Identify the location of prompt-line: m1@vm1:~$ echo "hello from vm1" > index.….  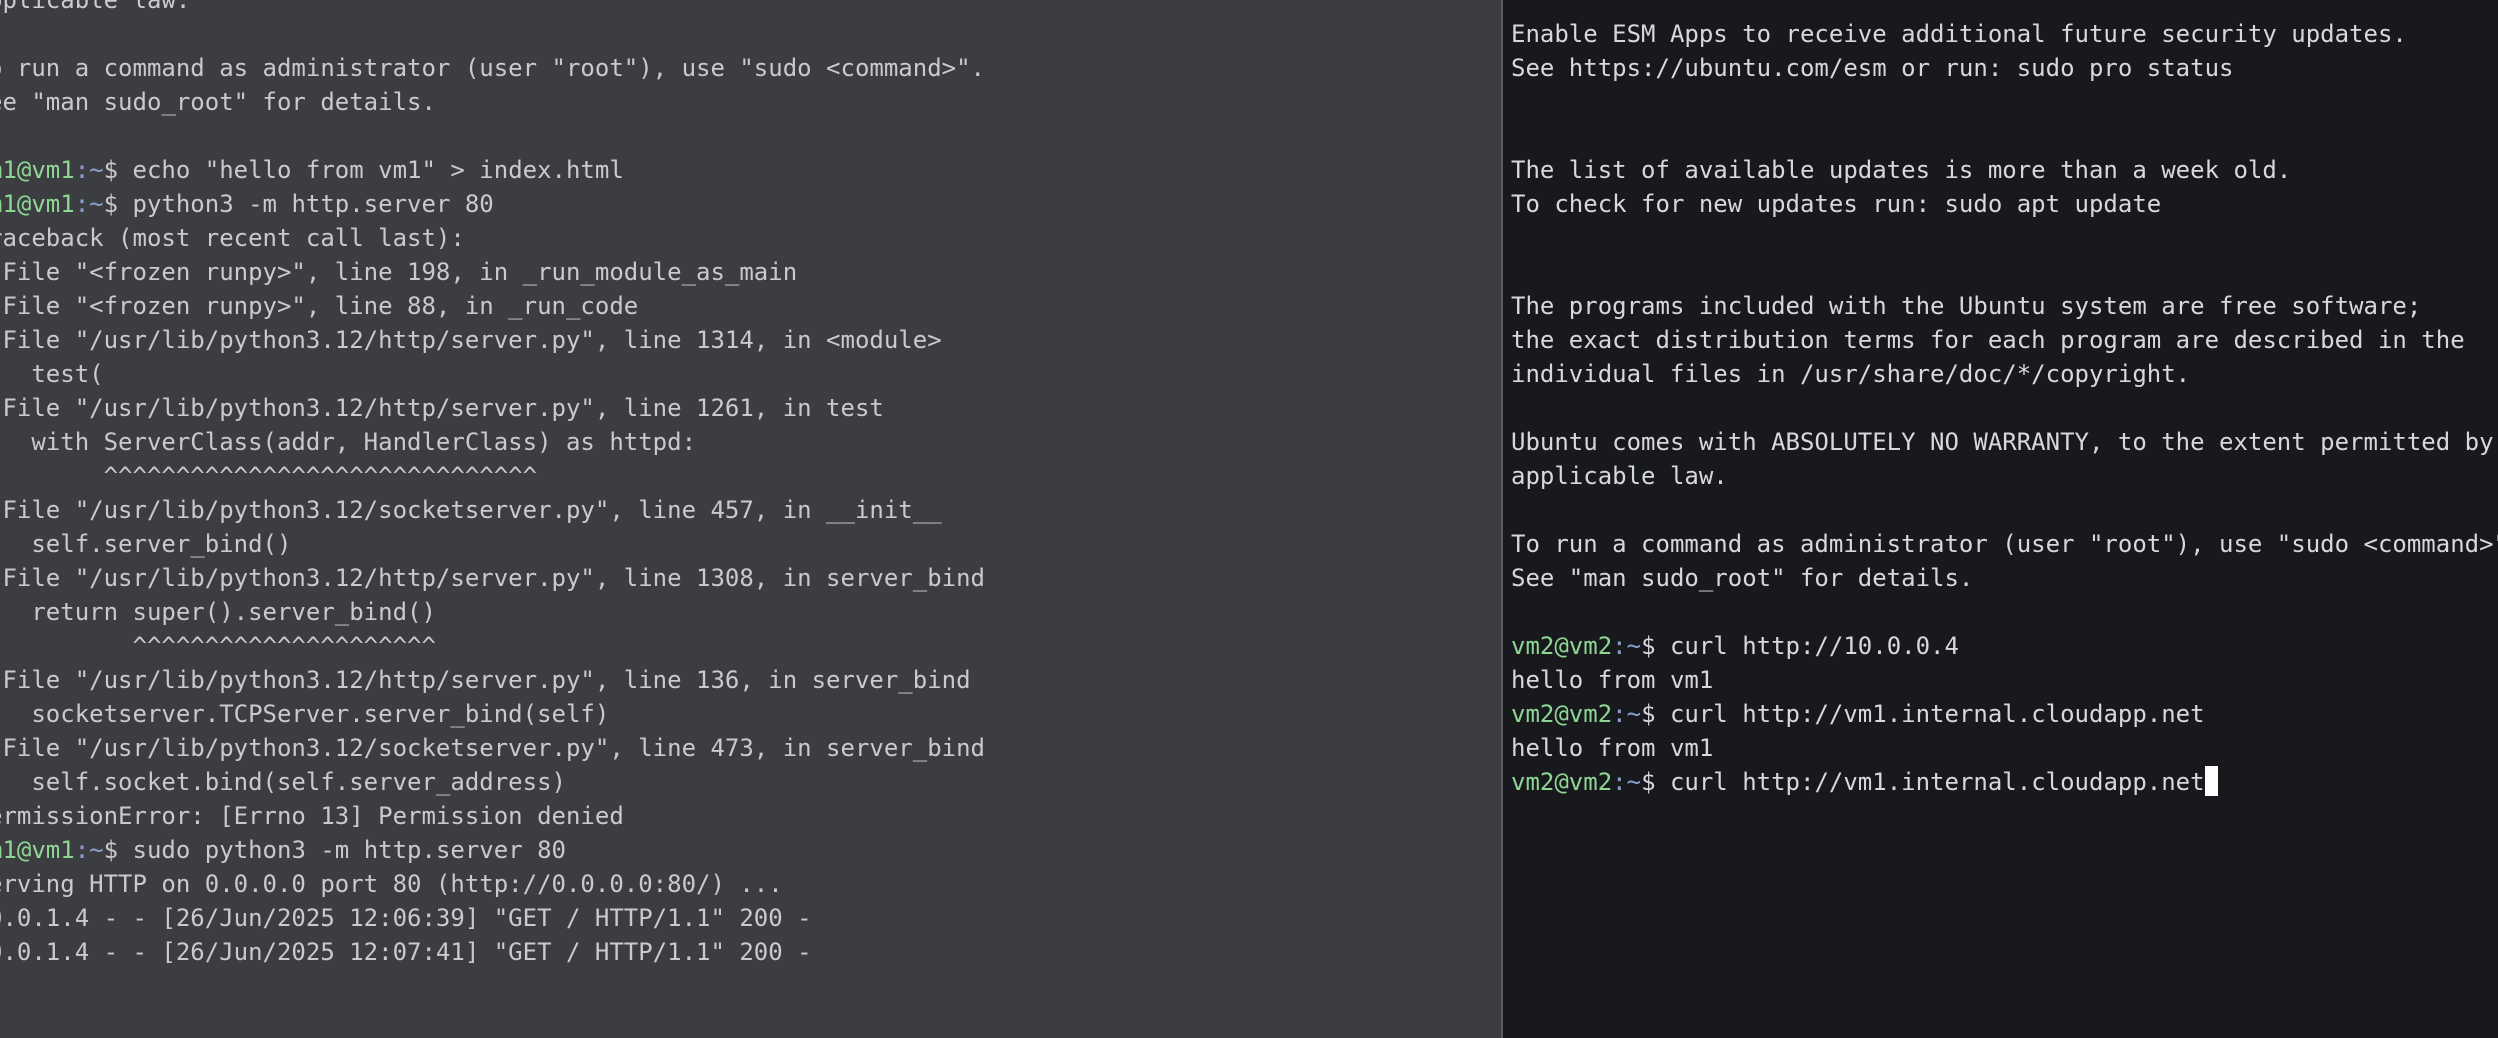
(492, 170).